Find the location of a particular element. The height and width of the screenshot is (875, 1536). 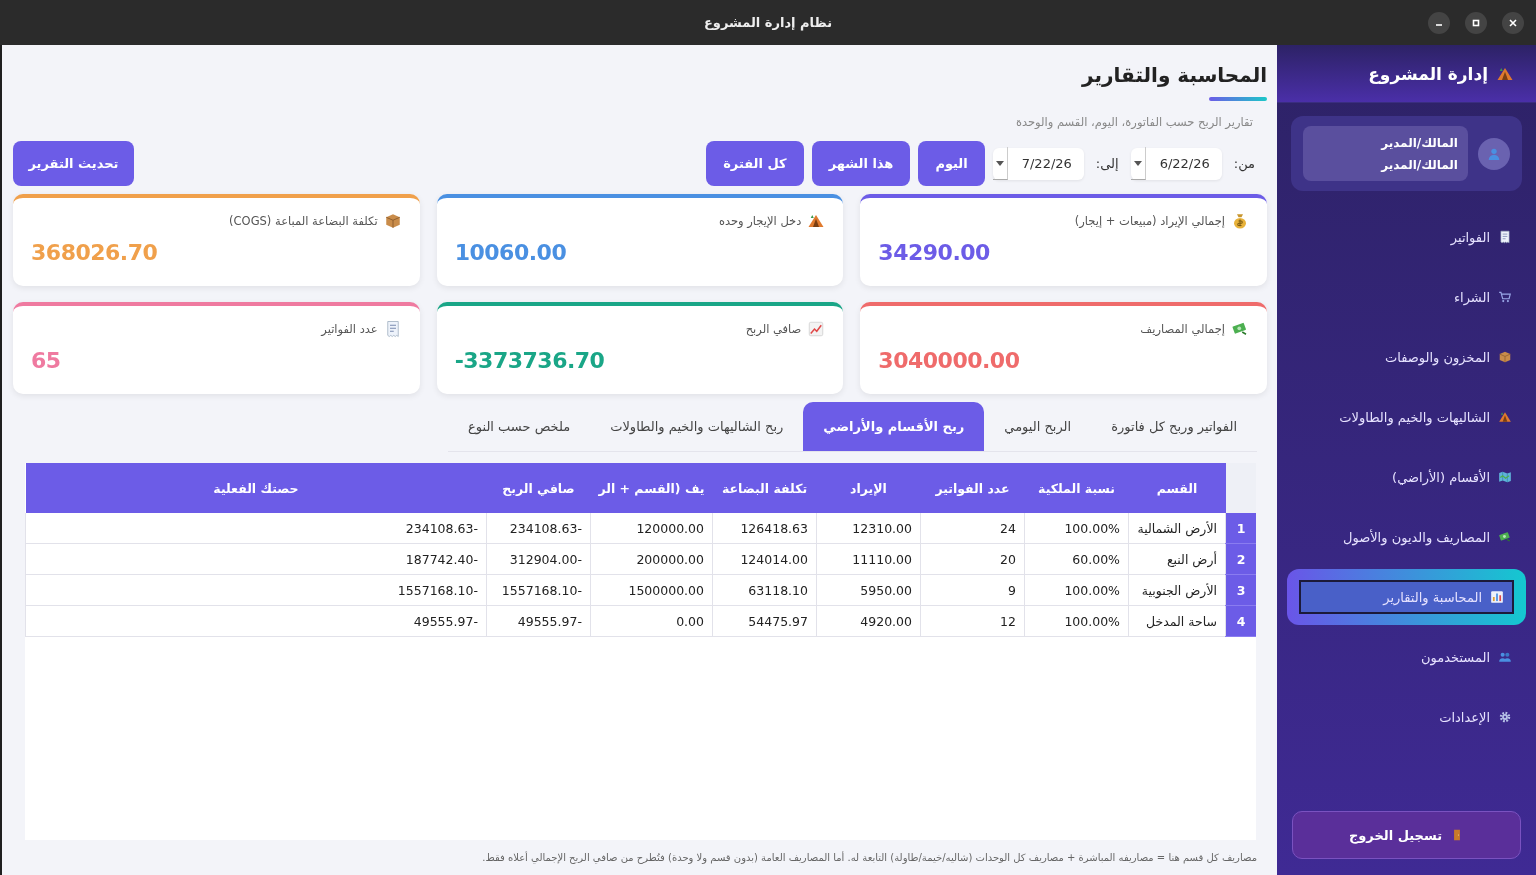

user-name: المالك/المدير is located at coordinates (1418, 142).